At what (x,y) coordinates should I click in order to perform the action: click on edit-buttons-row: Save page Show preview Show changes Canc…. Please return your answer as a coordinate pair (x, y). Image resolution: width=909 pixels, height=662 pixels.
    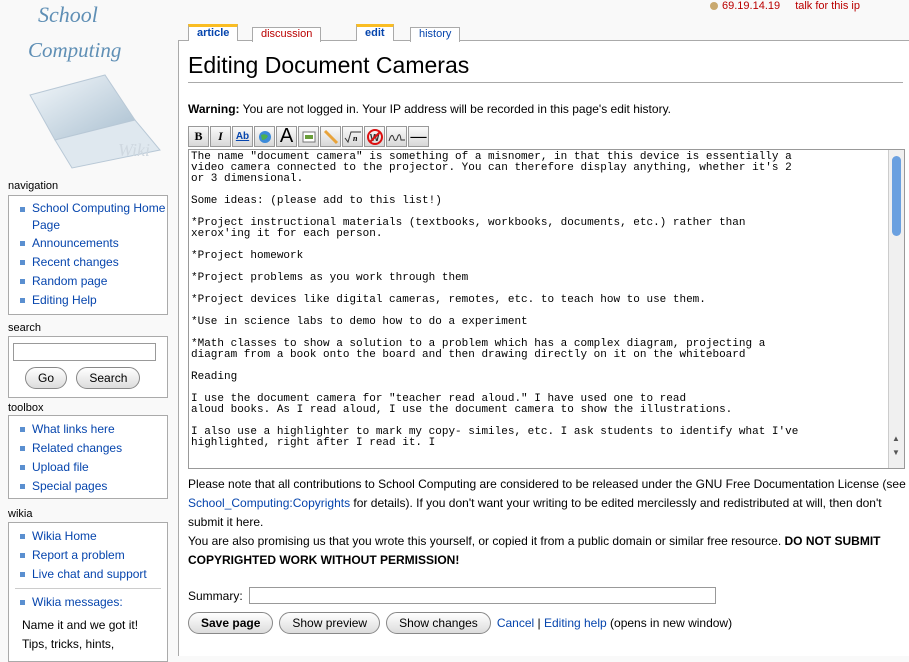
    Looking at the image, I should click on (460, 623).